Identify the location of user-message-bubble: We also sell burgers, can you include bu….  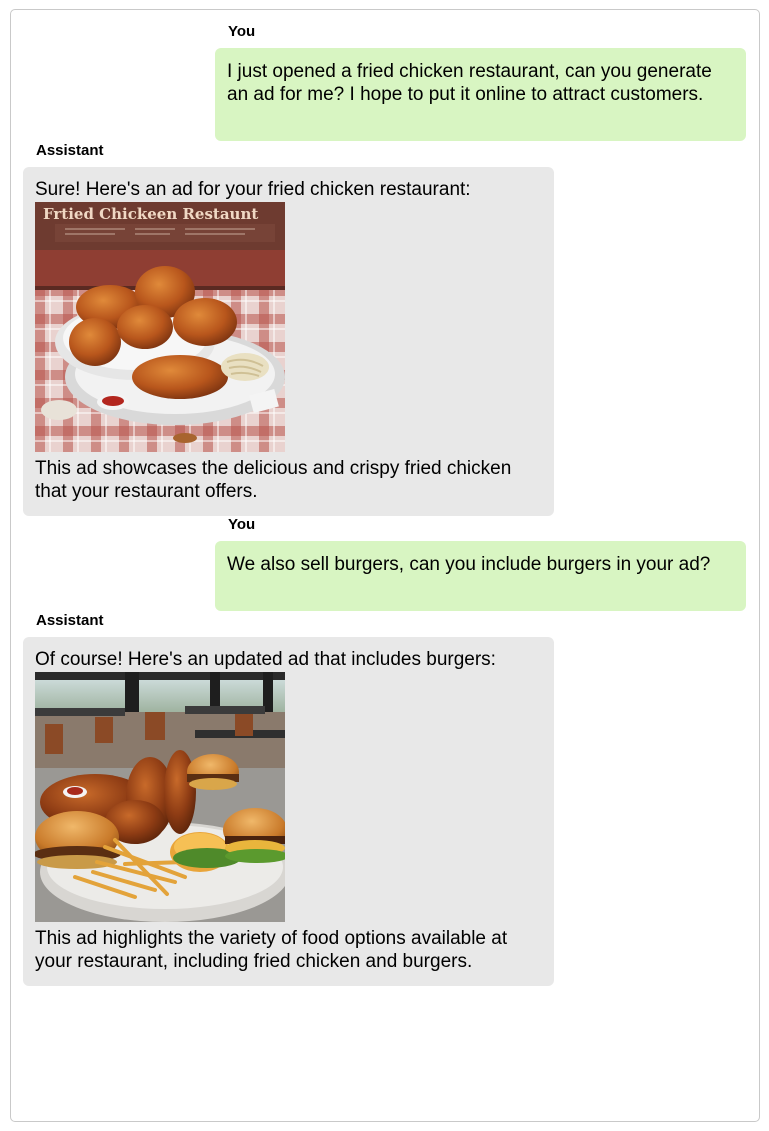
(480, 576).